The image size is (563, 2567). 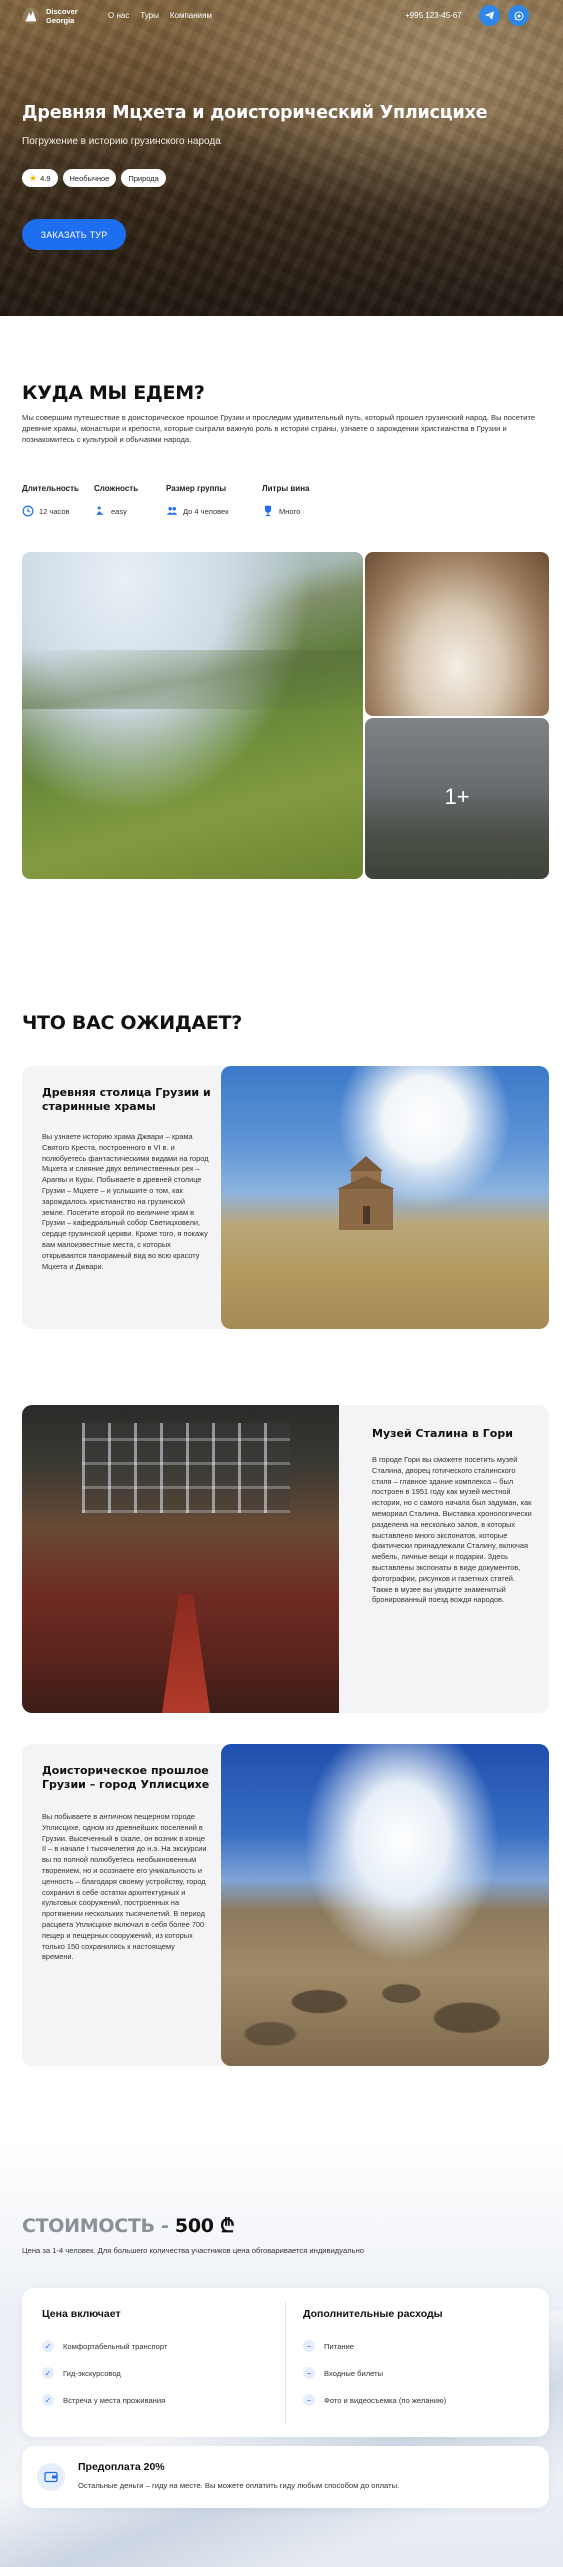 What do you see at coordinates (98, 2226) in the screenshot?
I see `price-label: СТОИМОСТЬ -` at bounding box center [98, 2226].